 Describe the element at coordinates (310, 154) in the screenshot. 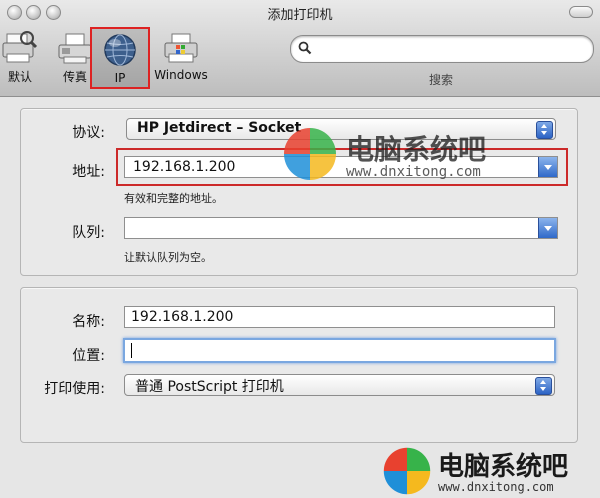

I see `watermark-logo-icon` at that location.